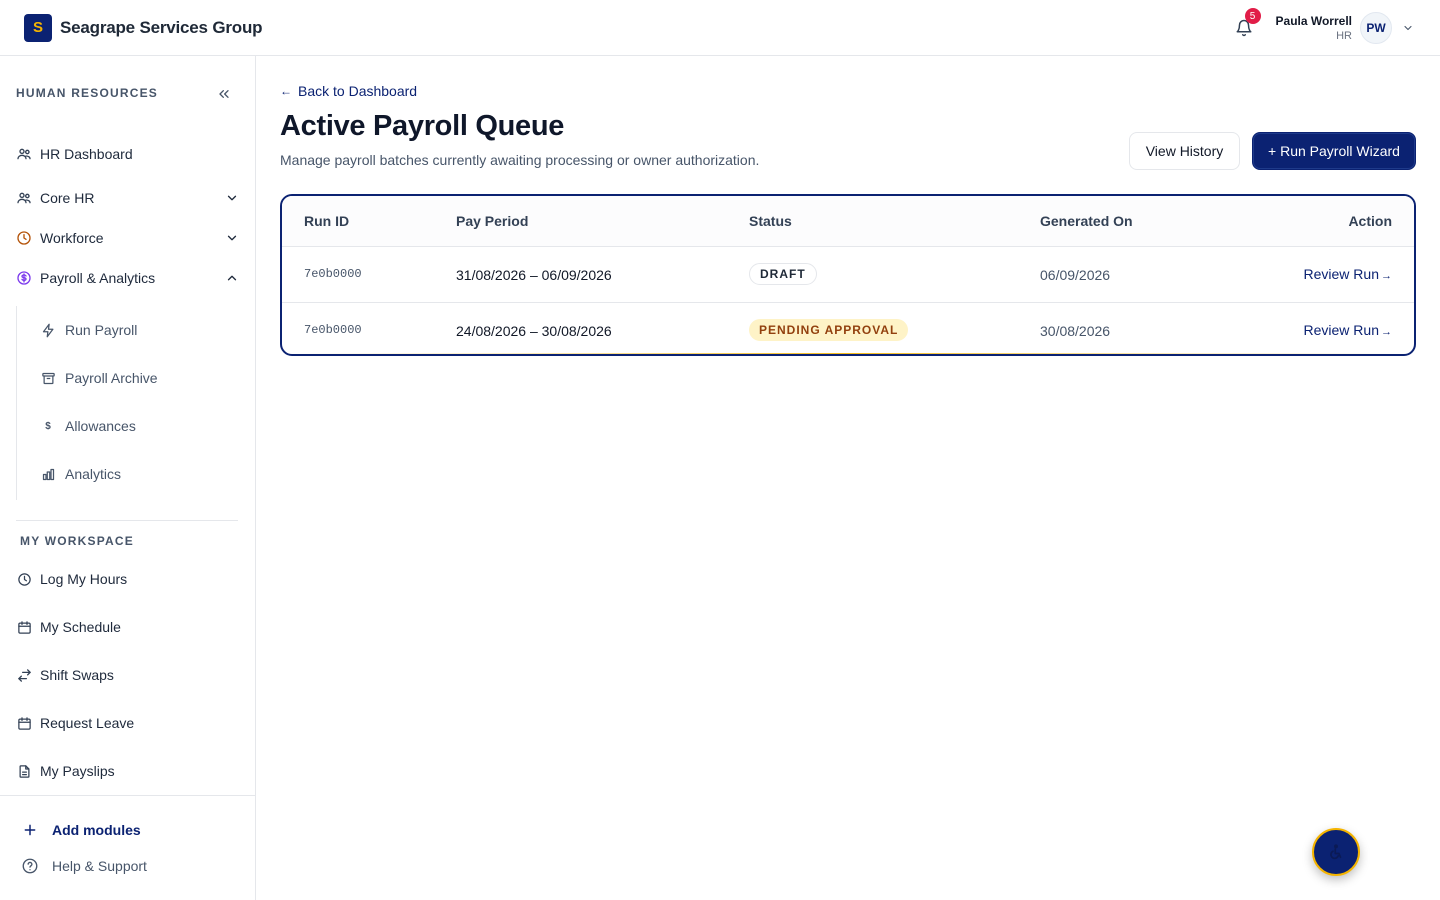 The width and height of the screenshot is (1440, 900). I want to click on add-modules-label: Add modules, so click(96, 830).